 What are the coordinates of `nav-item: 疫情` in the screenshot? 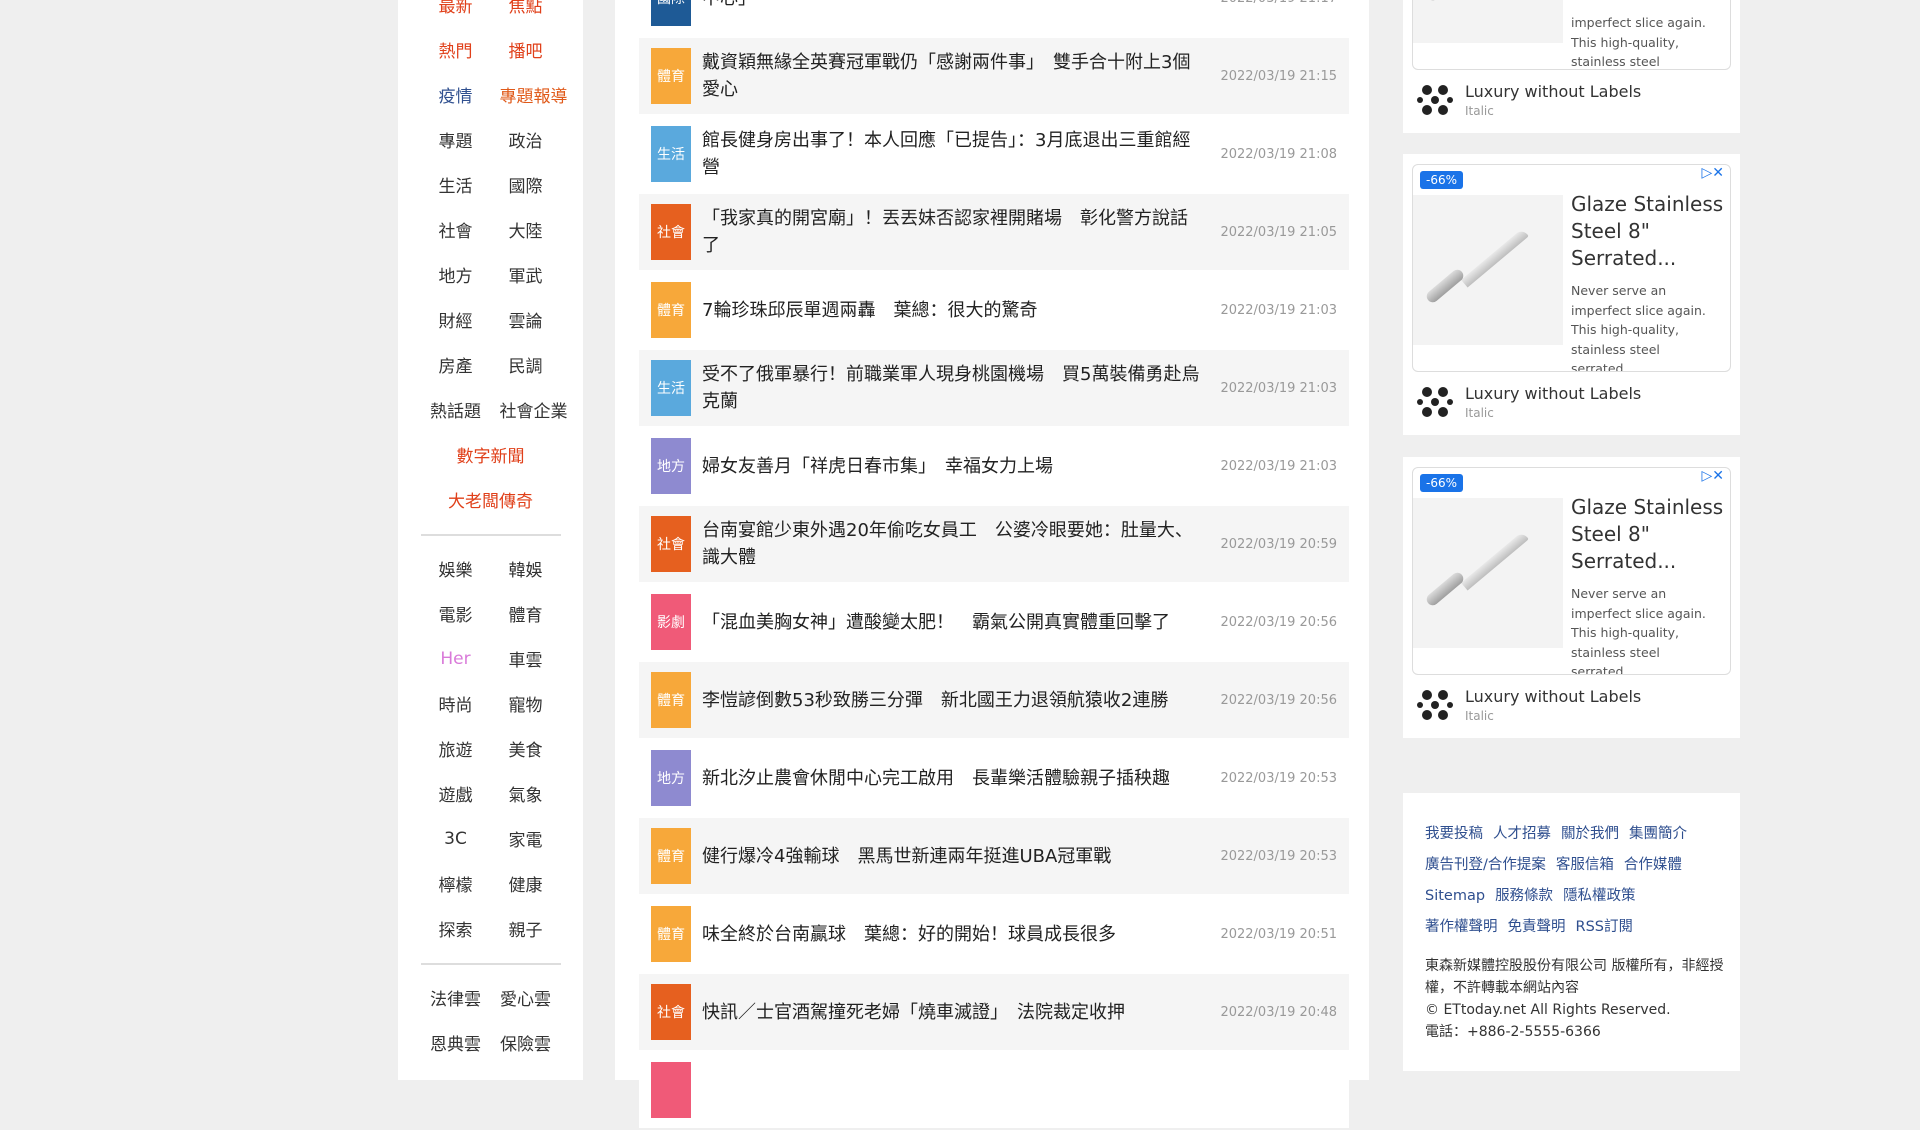 It's located at (456, 94).